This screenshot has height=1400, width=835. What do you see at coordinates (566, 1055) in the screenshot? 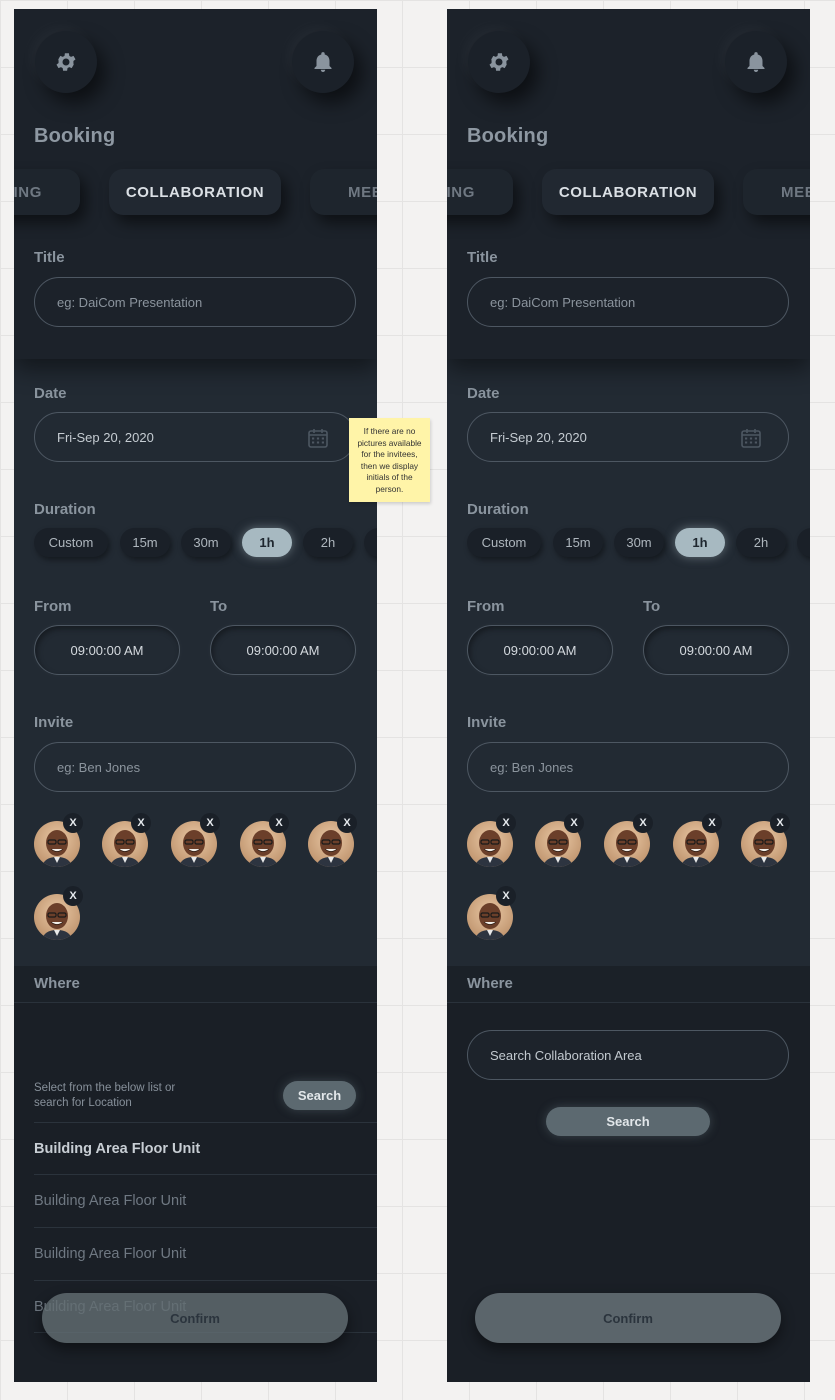
I see `search-placeholder: Search Collaboration Area` at bounding box center [566, 1055].